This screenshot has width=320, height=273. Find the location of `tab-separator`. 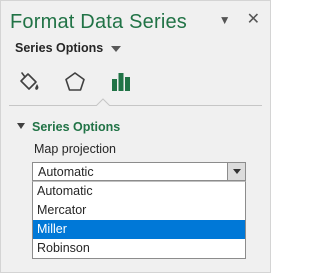

tab-separator is located at coordinates (135, 105).